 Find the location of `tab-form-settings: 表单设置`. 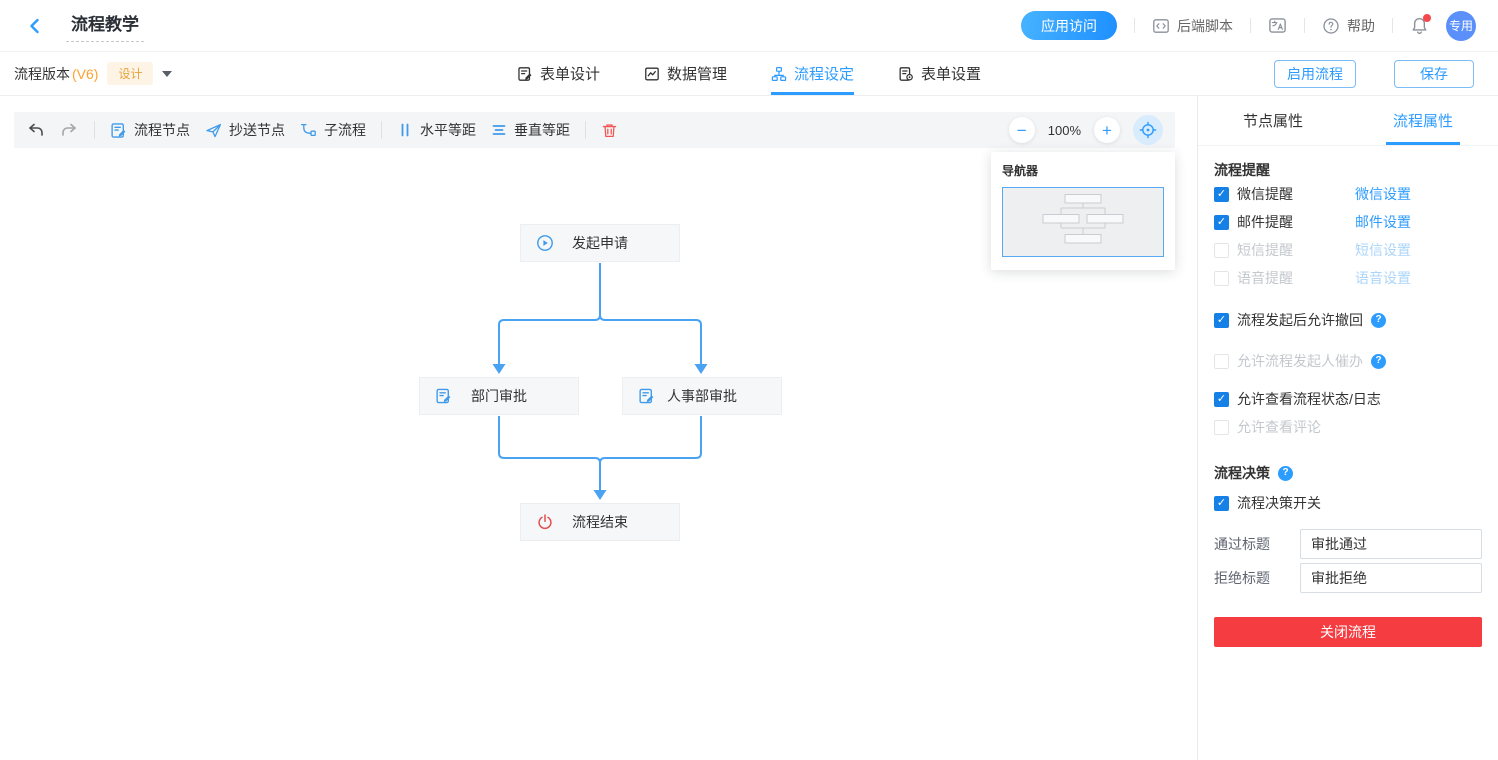

tab-form-settings: 表单设置 is located at coordinates (939, 73).